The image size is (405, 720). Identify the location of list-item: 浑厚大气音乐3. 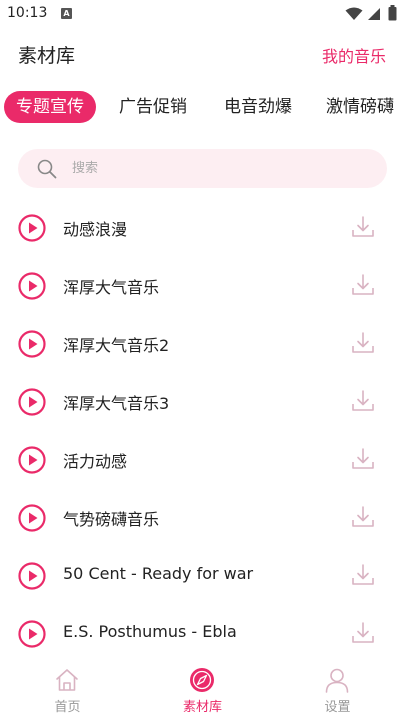
(202, 402).